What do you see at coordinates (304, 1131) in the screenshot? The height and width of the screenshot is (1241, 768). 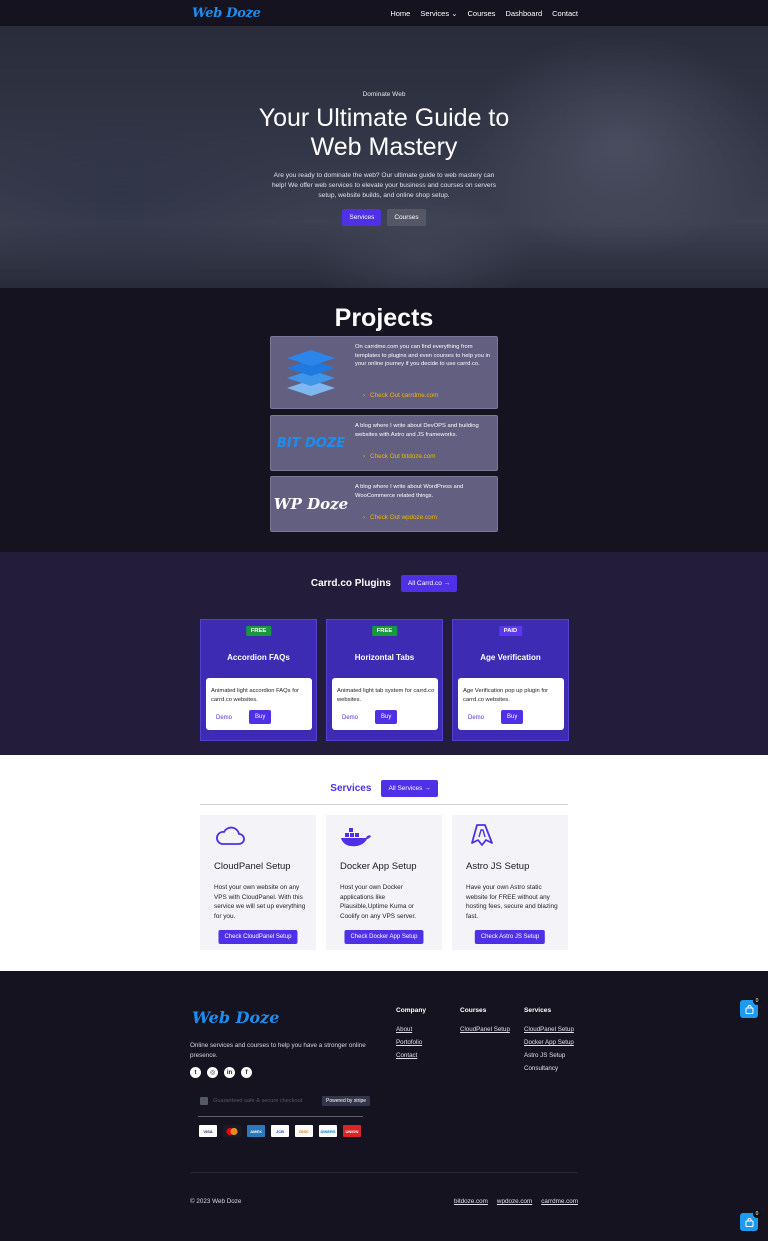 I see `discover-icon: DISC` at bounding box center [304, 1131].